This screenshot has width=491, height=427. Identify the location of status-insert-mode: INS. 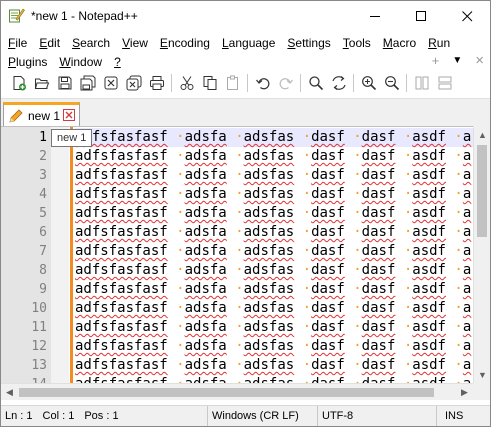
(463, 416).